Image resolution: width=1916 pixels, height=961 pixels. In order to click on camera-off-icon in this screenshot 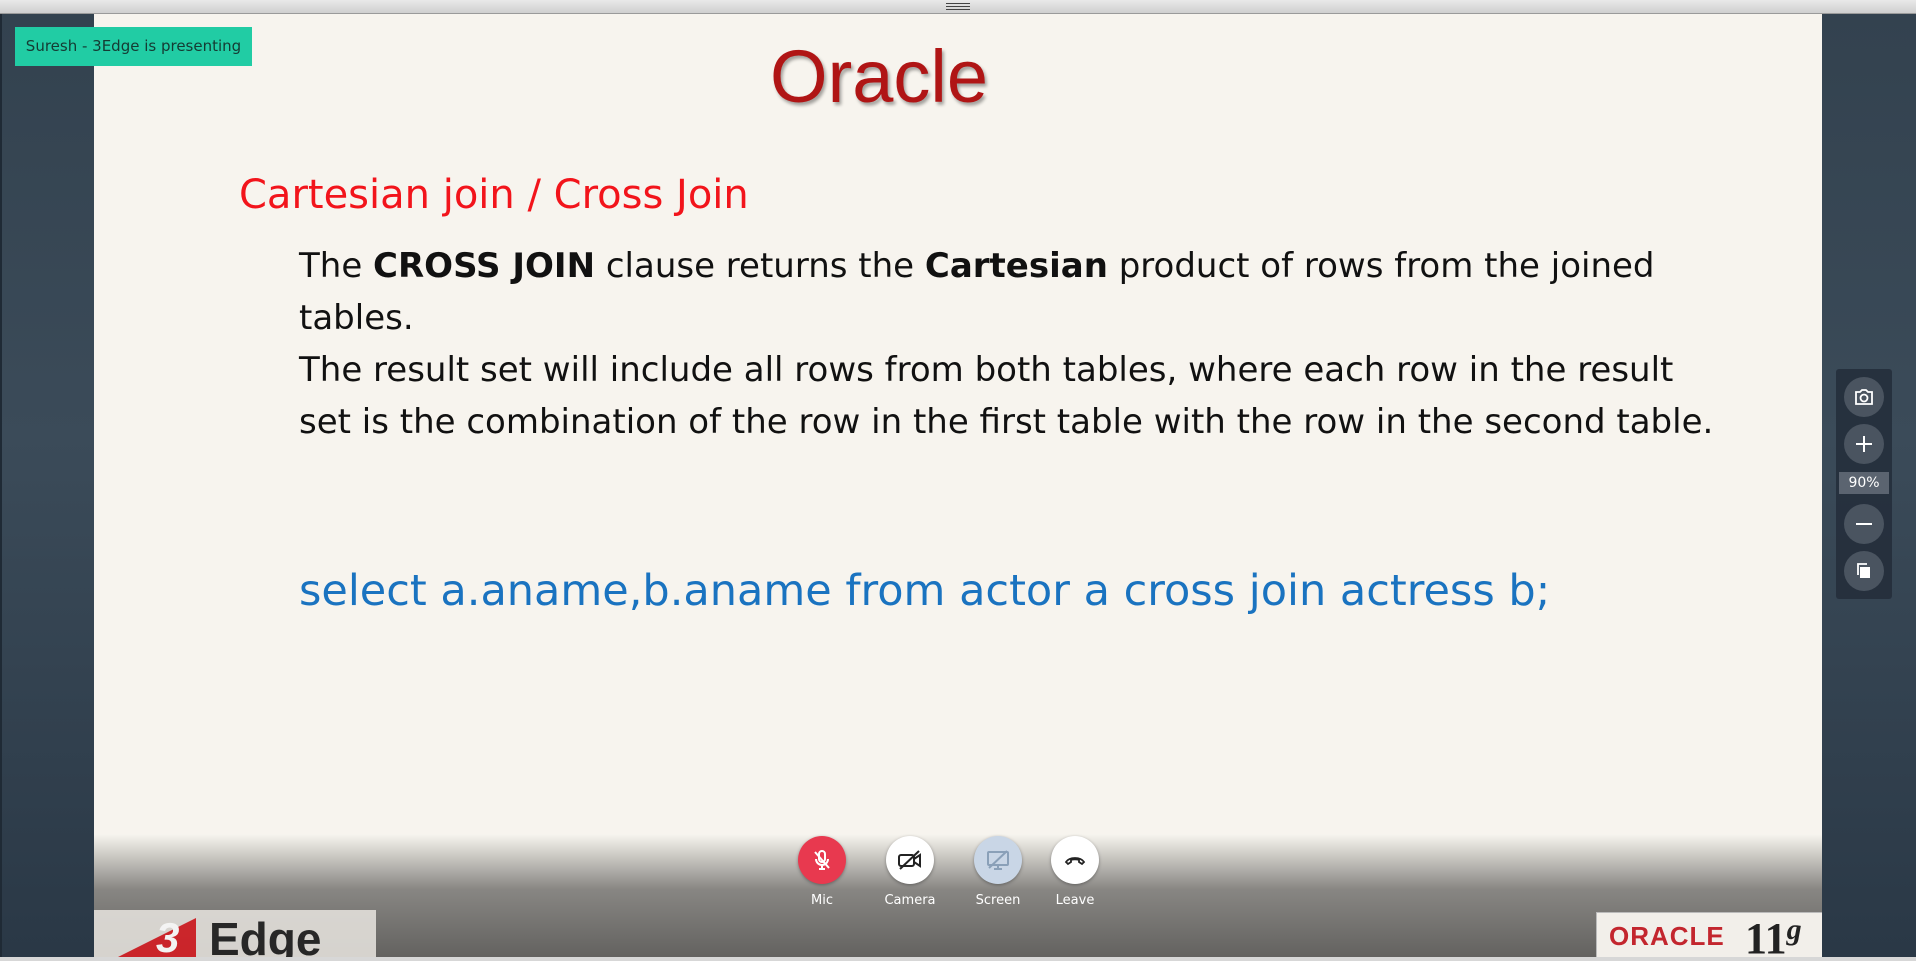, I will do `click(910, 860)`.